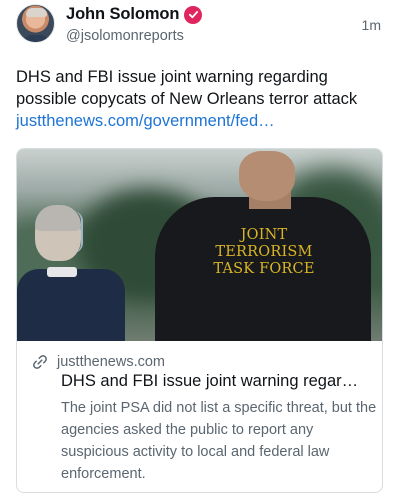  I want to click on link-card-domain: justthenews.com, so click(111, 362).